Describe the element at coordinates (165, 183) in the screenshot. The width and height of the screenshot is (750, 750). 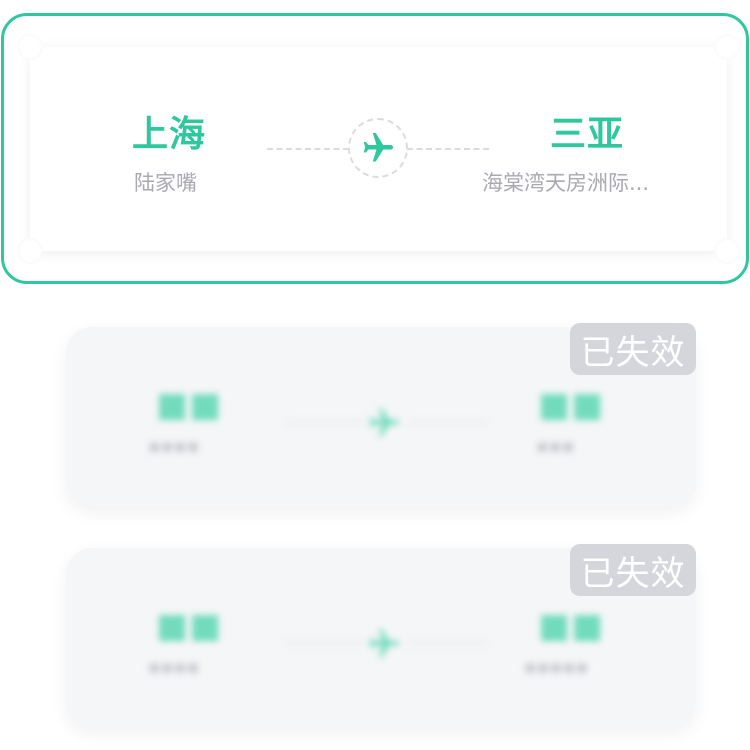
I see `origin-place: 陆家嘴` at that location.